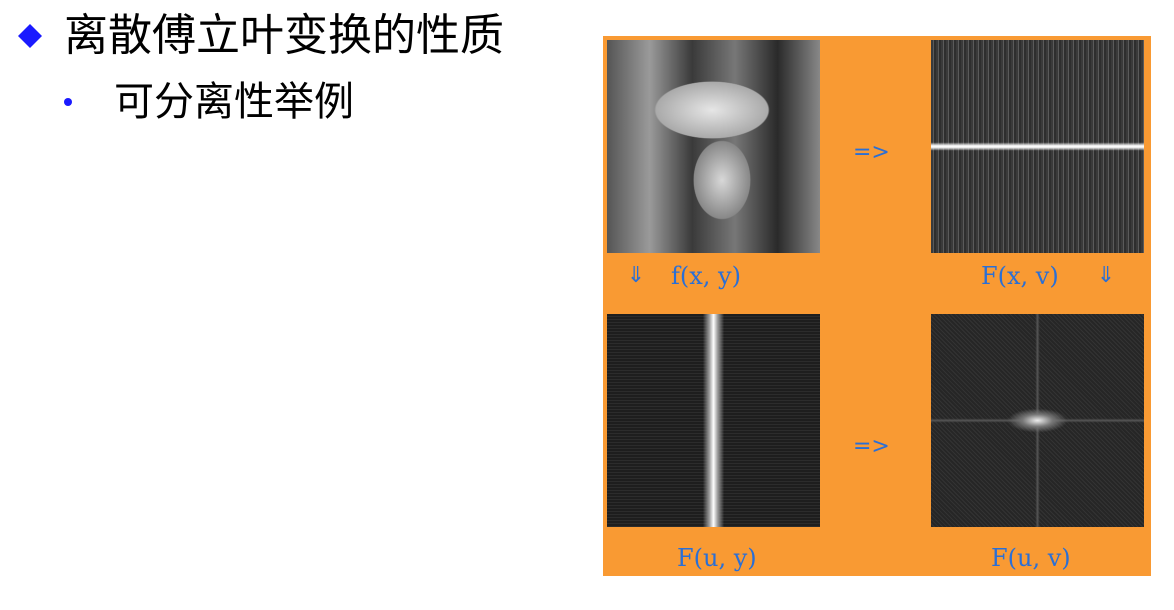 This screenshot has width=1174, height=610. Describe the element at coordinates (284, 35) in the screenshot. I see `slide-heading: 离散傅立叶变换的性质` at that location.